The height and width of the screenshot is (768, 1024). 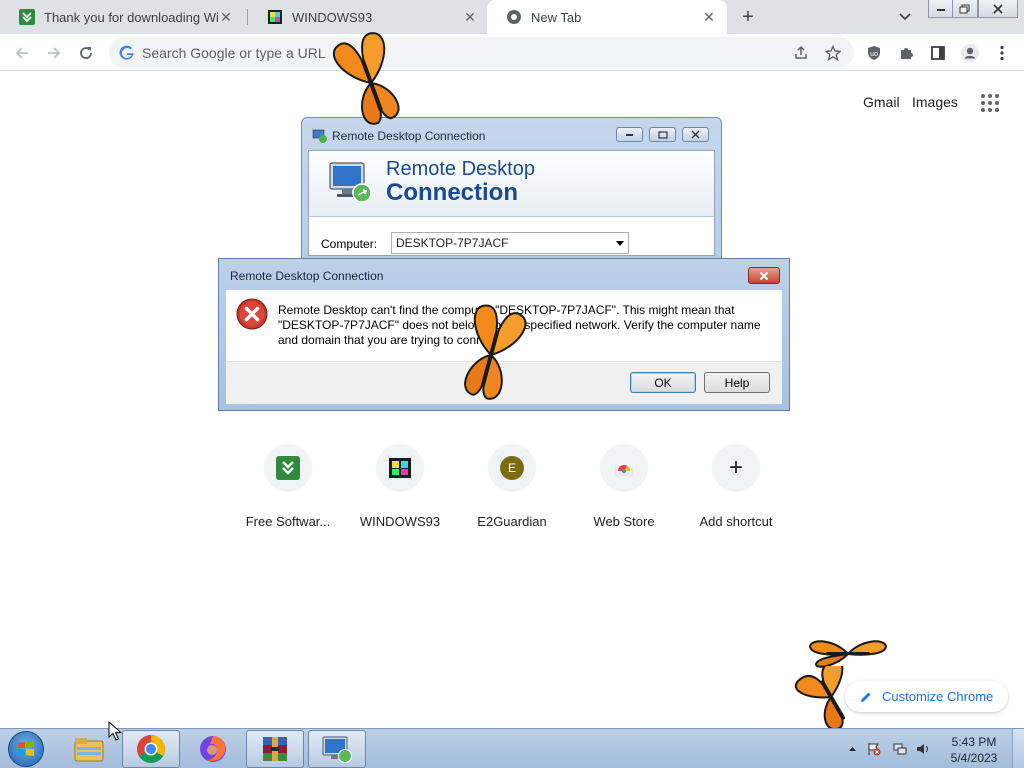 I want to click on start-orb-button, so click(x=26, y=749).